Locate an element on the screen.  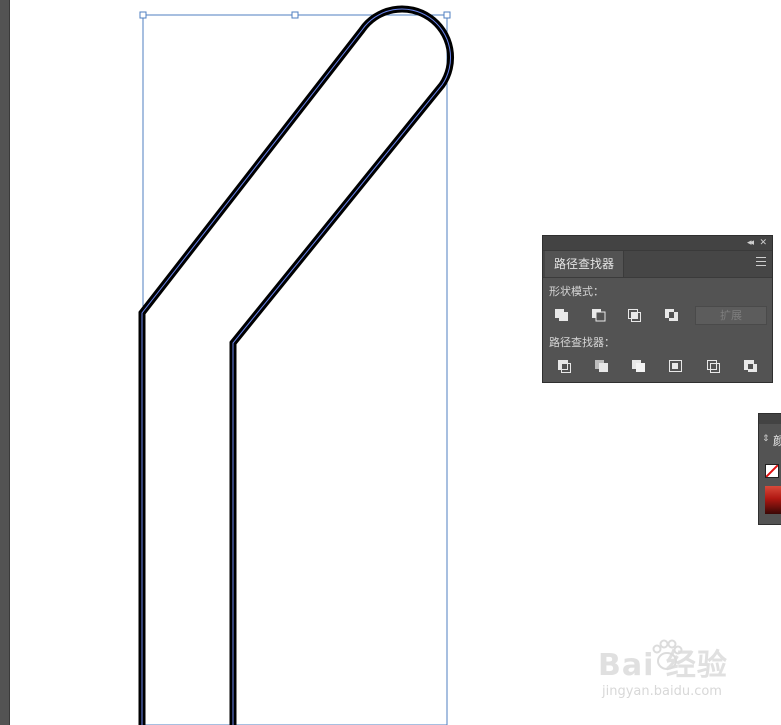
minus-front-icon is located at coordinates (599, 315).